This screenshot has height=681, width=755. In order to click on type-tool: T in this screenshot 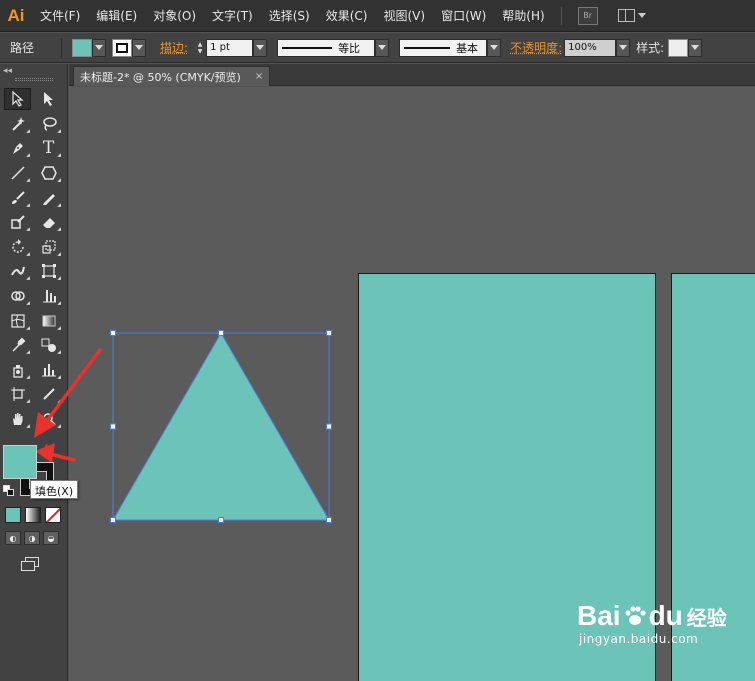, I will do `click(48, 148)`.